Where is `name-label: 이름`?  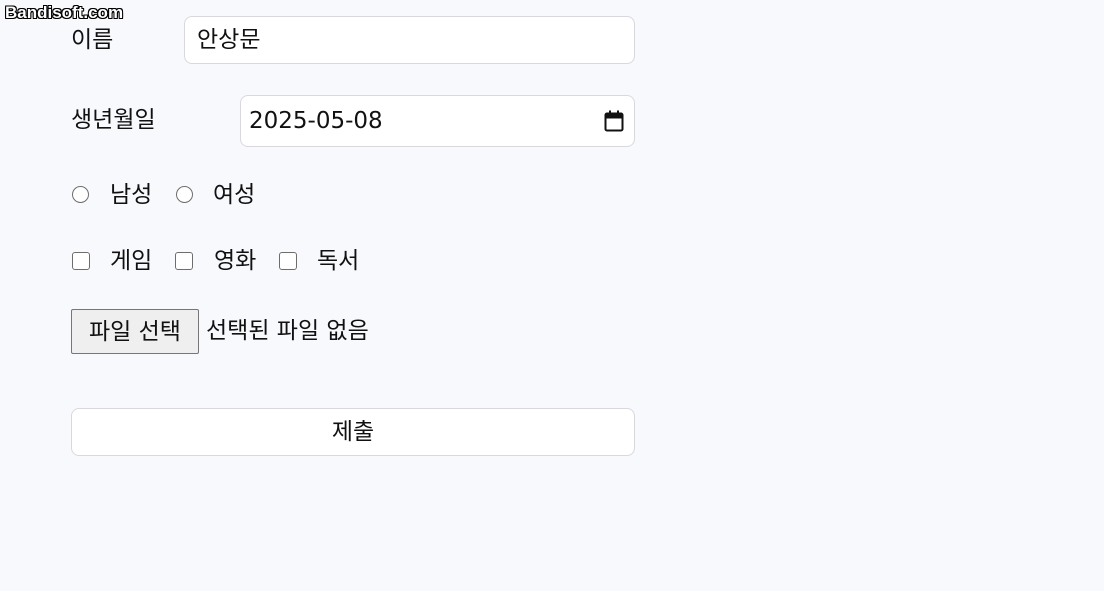 name-label: 이름 is located at coordinates (92, 40).